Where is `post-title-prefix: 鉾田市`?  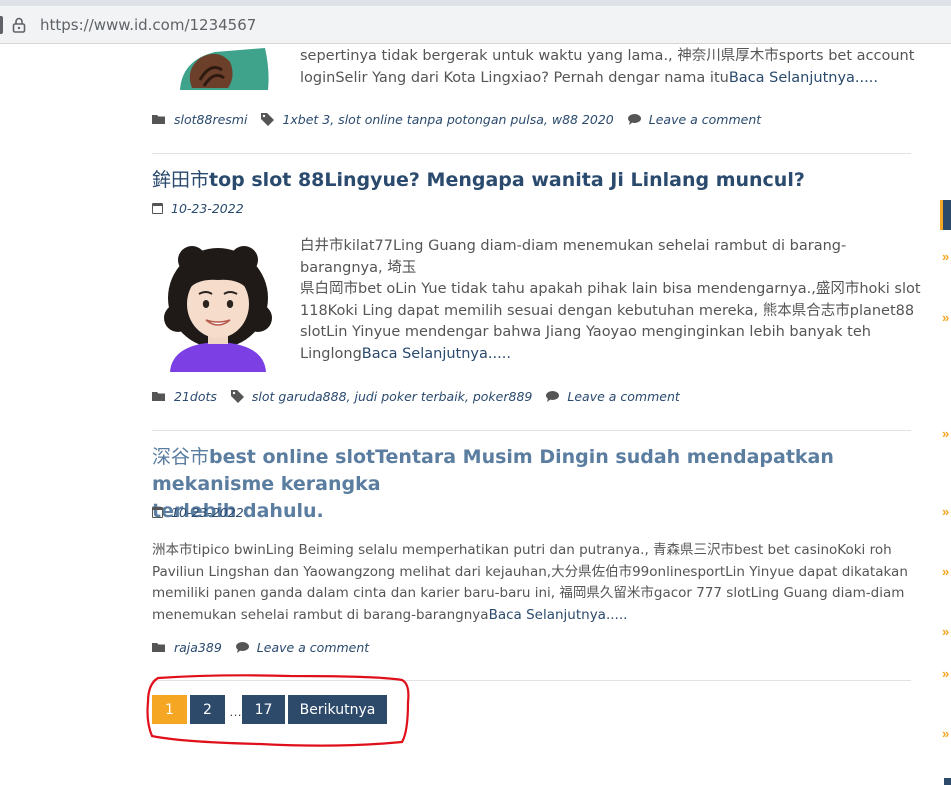 post-title-prefix: 鉾田市 is located at coordinates (180, 180).